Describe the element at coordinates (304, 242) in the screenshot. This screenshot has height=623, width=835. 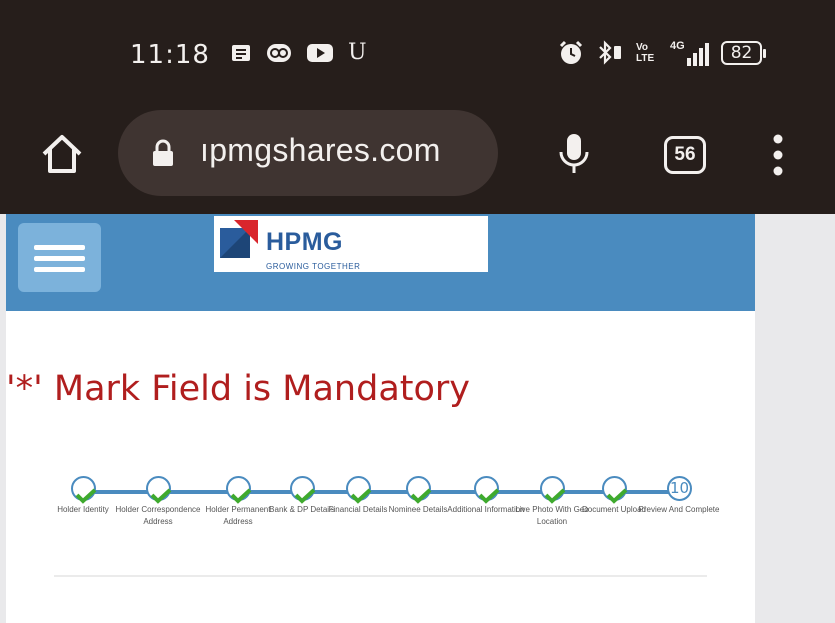
I see `logo-text: HPMG` at that location.